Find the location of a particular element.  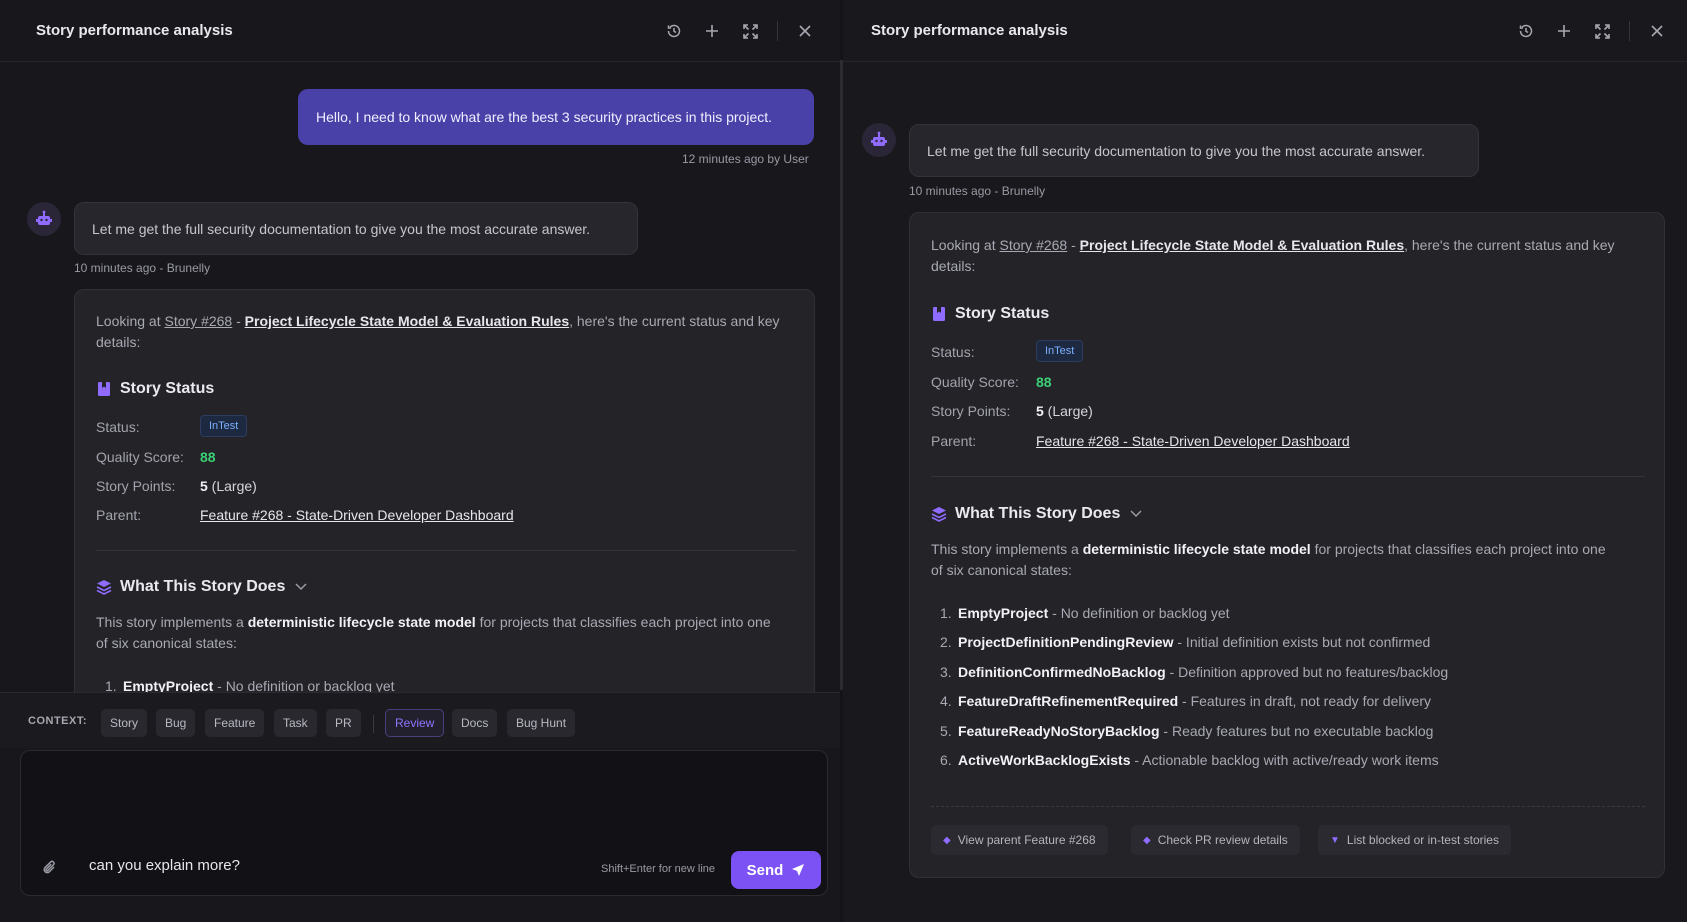

story-status-title: Story Status is located at coordinates (1002, 313).